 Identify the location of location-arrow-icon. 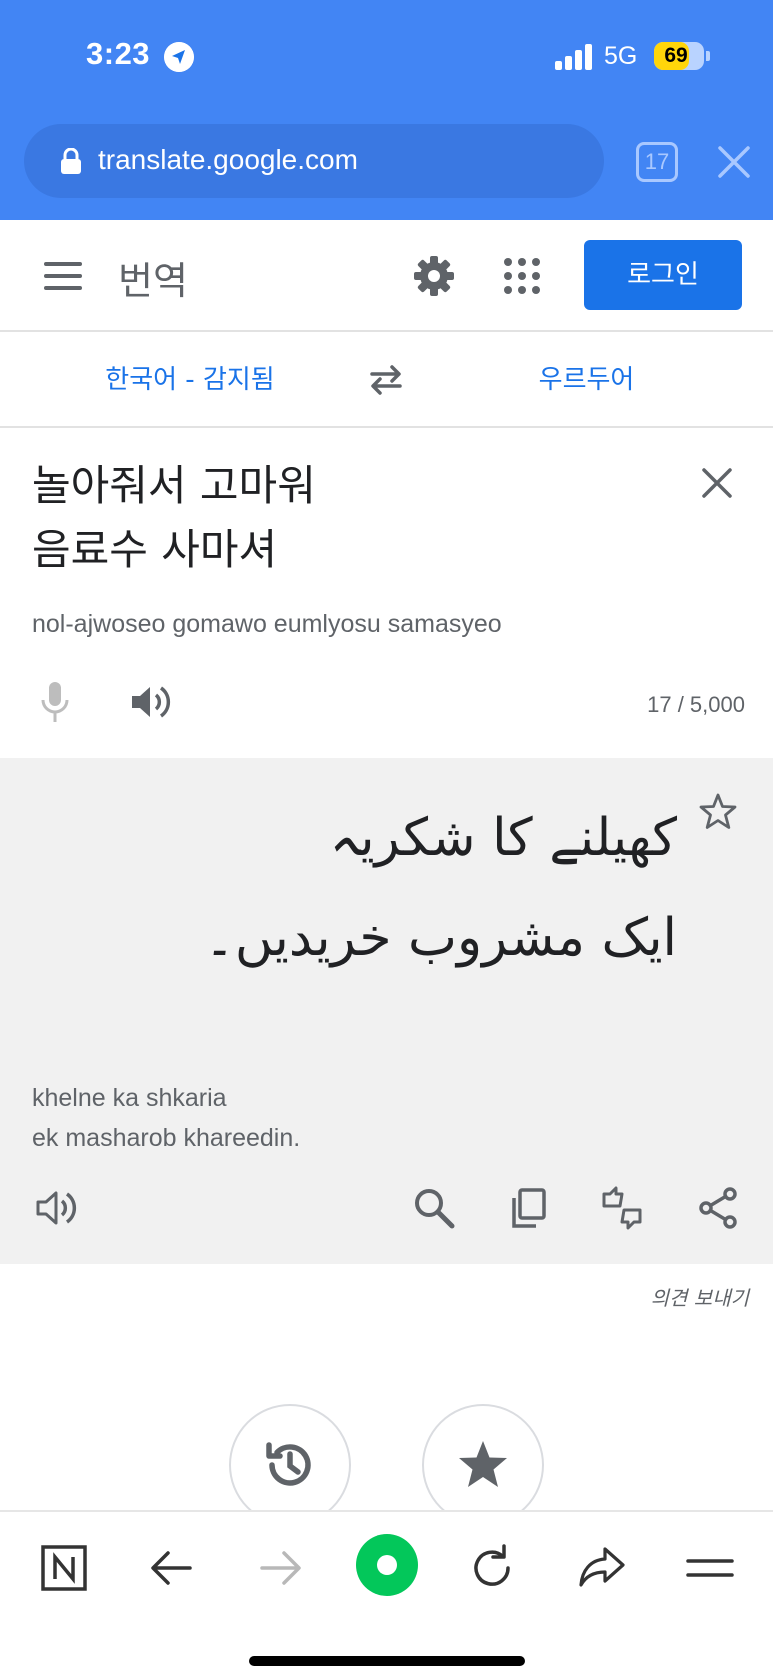
(179, 57).